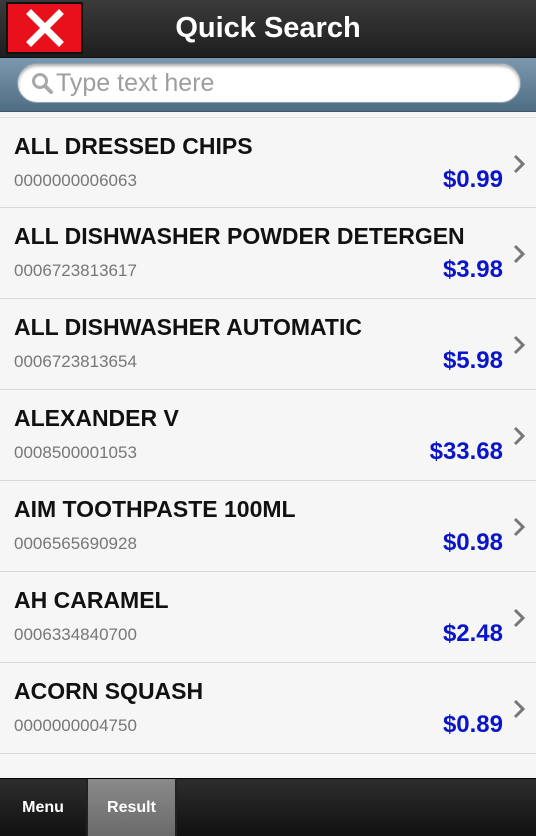 The height and width of the screenshot is (836, 536). What do you see at coordinates (472, 360) in the screenshot?
I see `item-price: $5.98` at bounding box center [472, 360].